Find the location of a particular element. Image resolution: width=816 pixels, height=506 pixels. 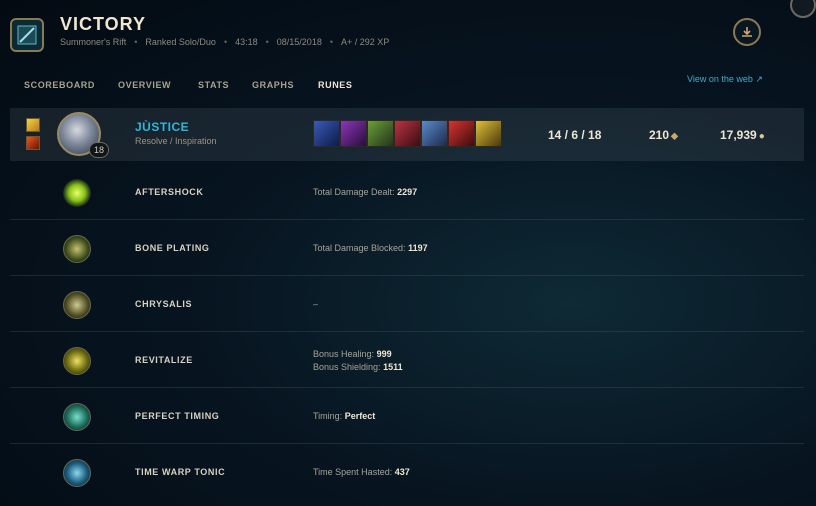

grade-xp: A+ / 292 XP is located at coordinates (365, 42).